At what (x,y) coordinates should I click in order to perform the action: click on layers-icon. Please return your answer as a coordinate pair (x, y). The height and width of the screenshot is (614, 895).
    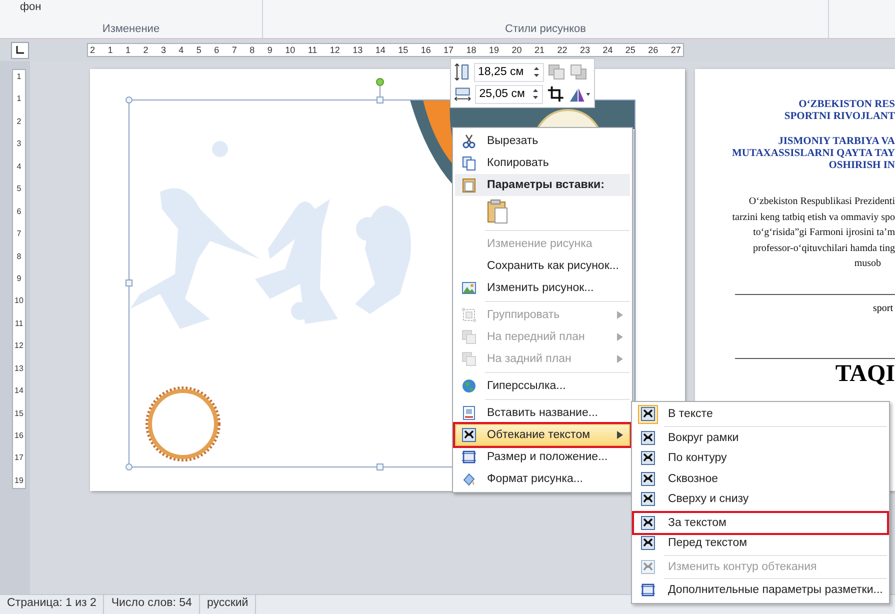
    Looking at the image, I should click on (469, 359).